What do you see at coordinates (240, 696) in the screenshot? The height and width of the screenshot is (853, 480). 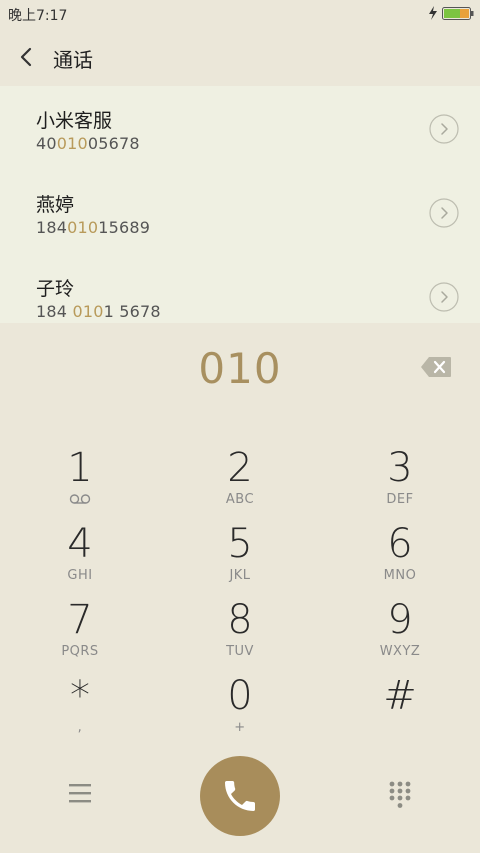 I see `key-digit: 0` at bounding box center [240, 696].